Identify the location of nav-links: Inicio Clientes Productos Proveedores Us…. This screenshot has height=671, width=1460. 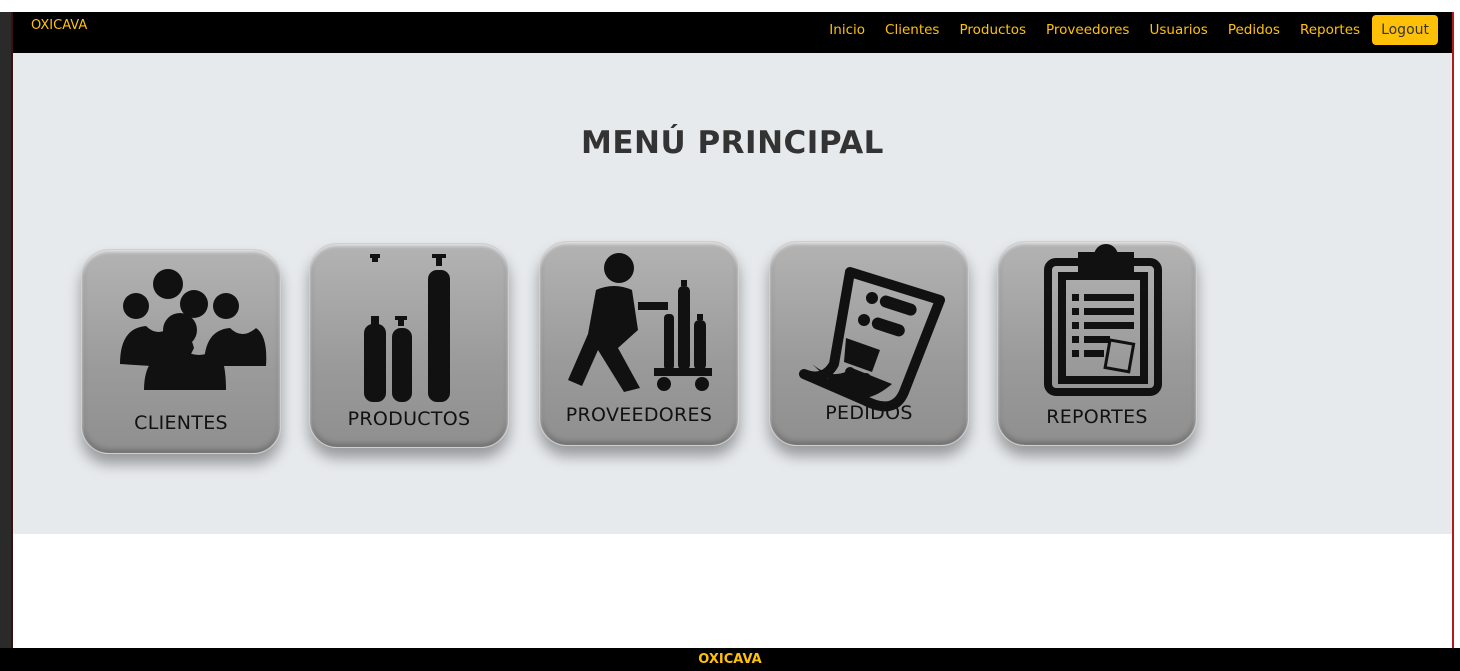
(1123, 30).